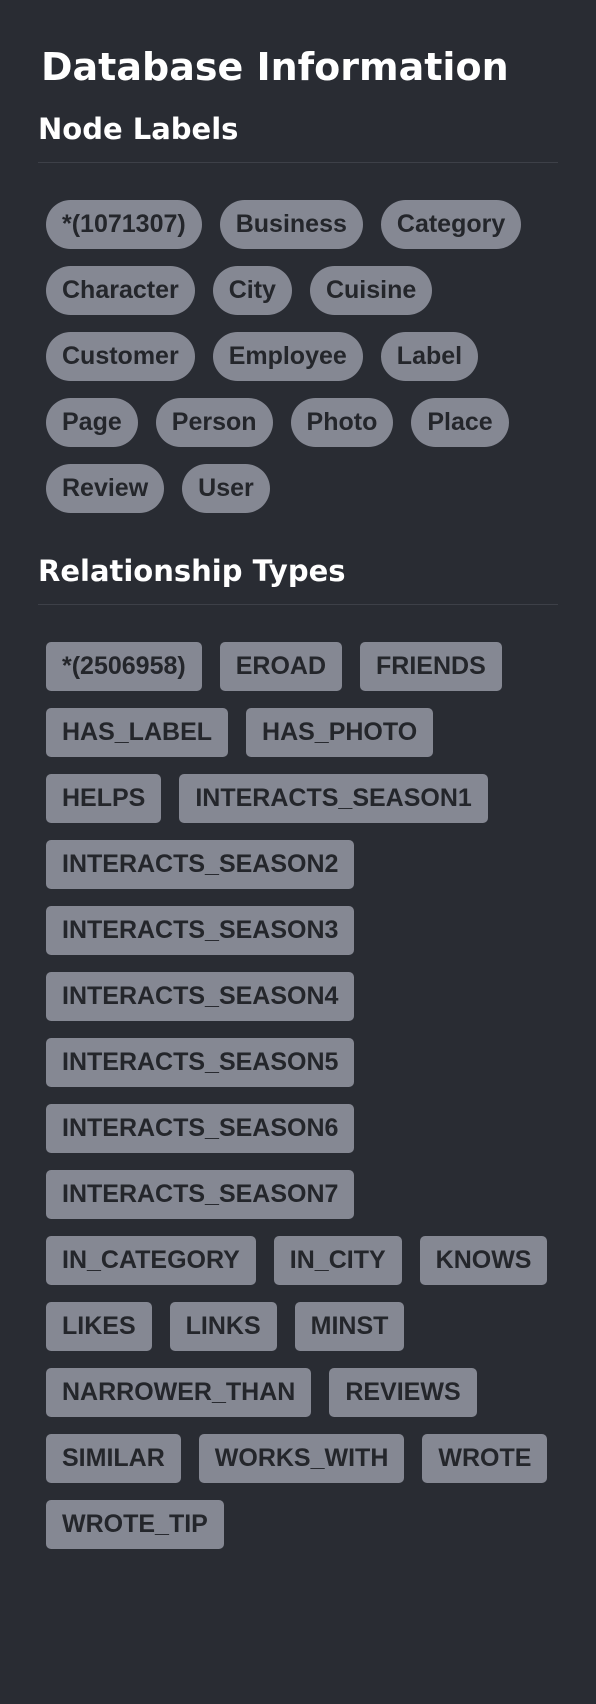 The image size is (596, 1704). I want to click on relationship-type-chip: WROTE_TIP, so click(135, 1524).